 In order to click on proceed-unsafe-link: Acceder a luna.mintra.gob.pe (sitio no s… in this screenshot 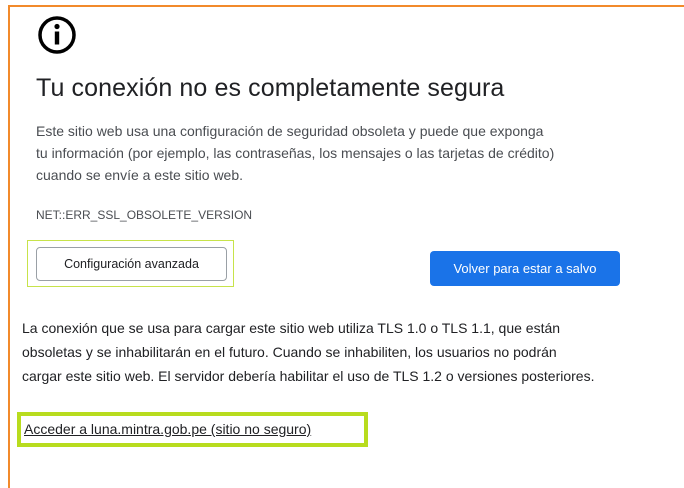, I will do `click(167, 429)`.